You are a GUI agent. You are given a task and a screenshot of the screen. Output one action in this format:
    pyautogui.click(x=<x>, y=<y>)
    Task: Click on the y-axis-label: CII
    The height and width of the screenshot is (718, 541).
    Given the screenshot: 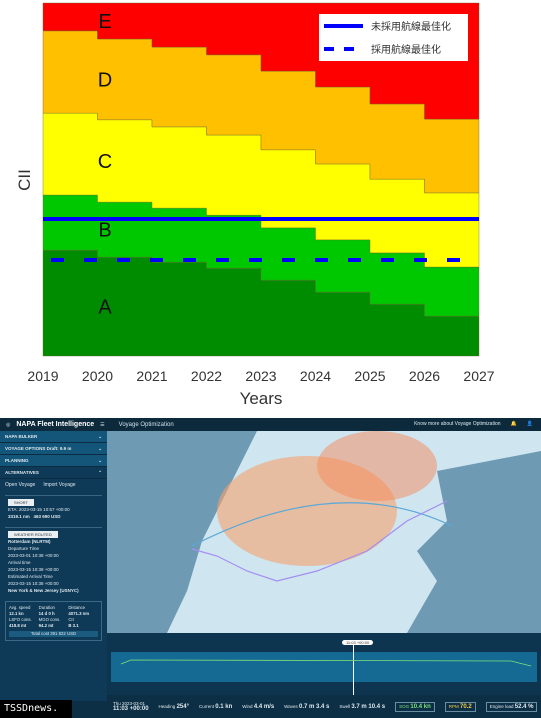 What is the action you would take?
    pyautogui.click(x=24, y=180)
    